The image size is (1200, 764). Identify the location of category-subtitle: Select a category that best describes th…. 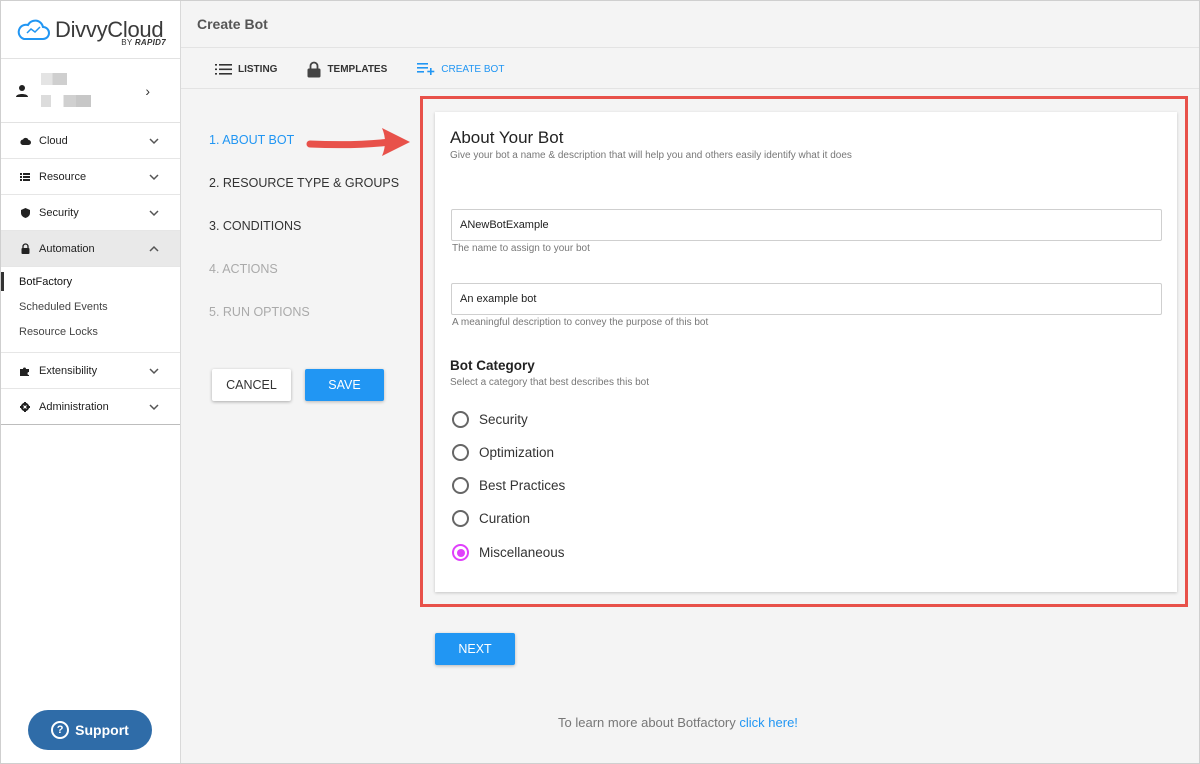
(549, 382).